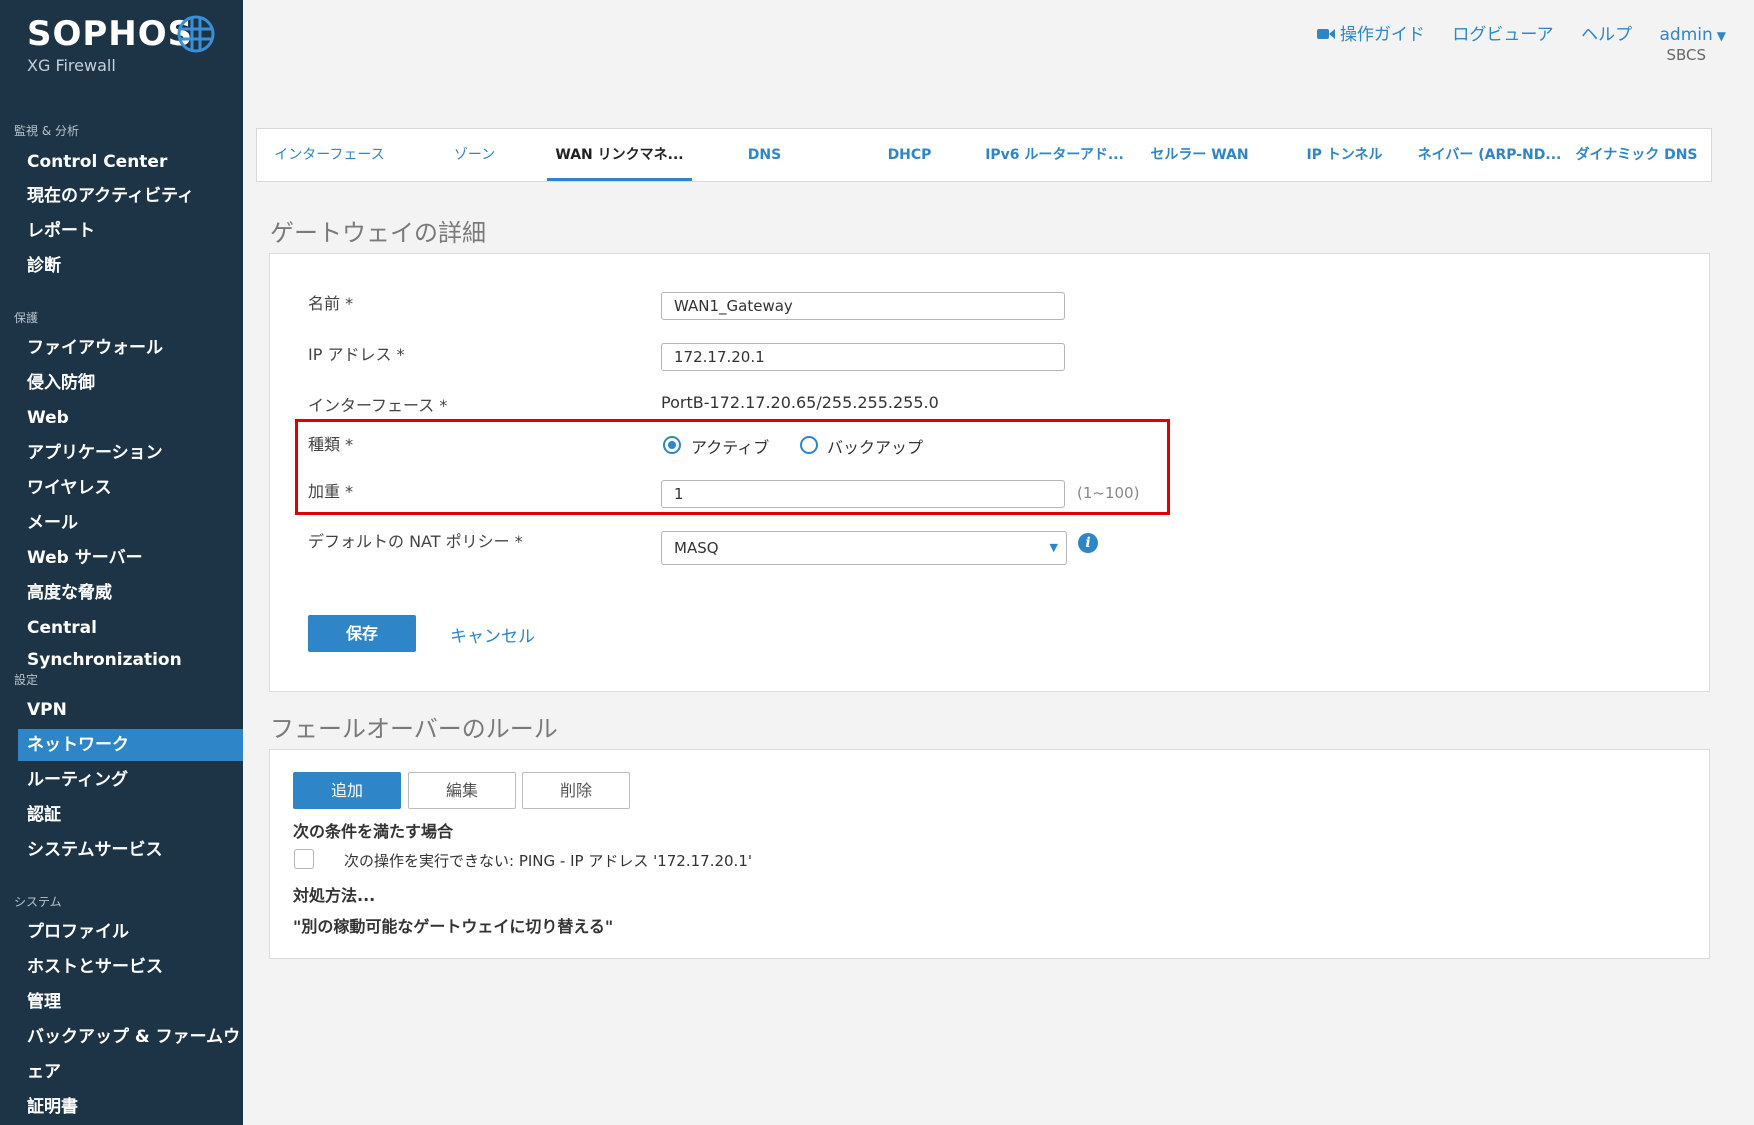 The height and width of the screenshot is (1125, 1754). I want to click on condition-checkbox, so click(304, 859).